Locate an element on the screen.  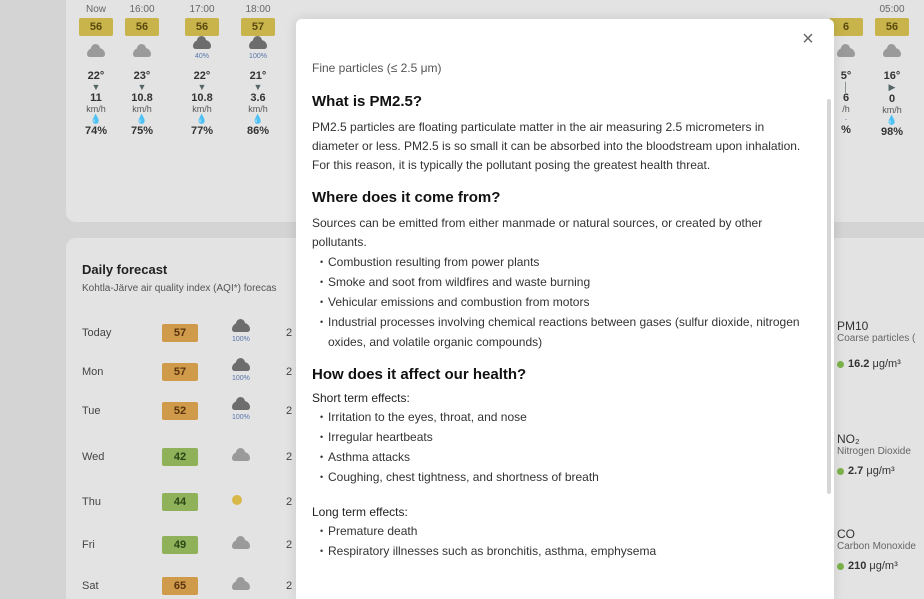
pollutant-co: CO Carbon Monoxide 210 μg/m³ is located at coordinates (880, 549).